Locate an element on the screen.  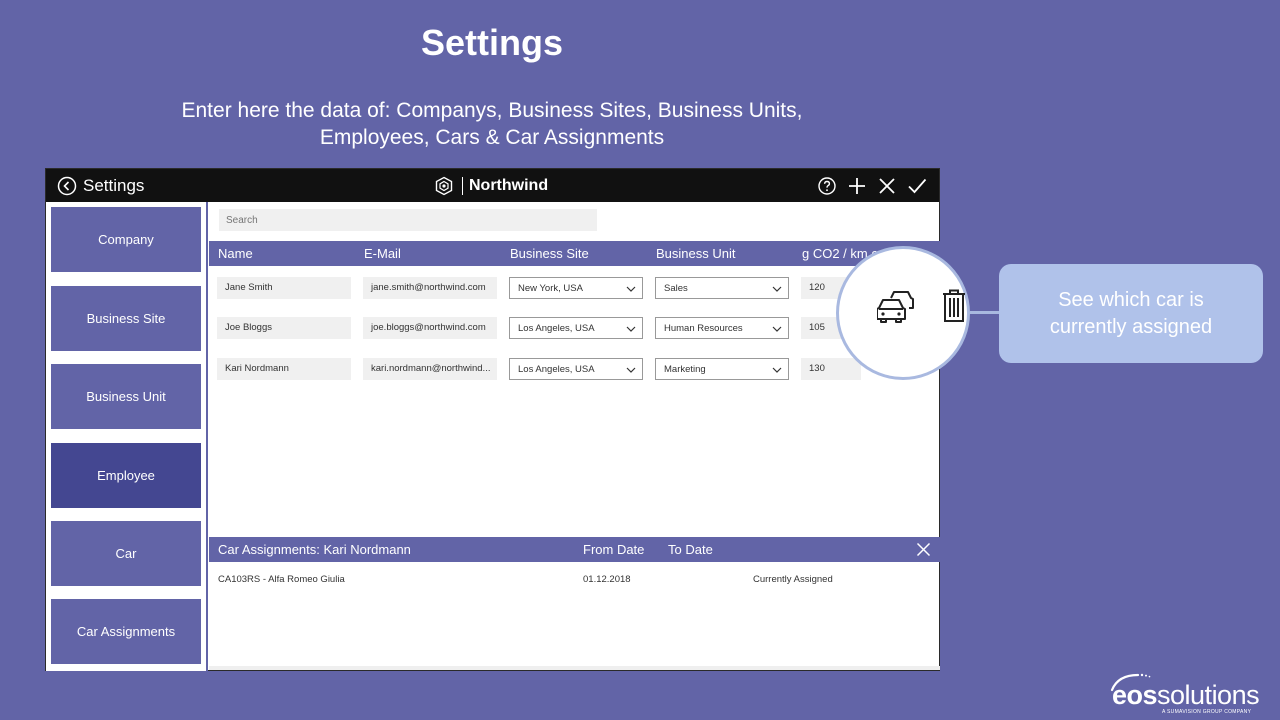
northwind-logo-icon is located at coordinates (444, 185).